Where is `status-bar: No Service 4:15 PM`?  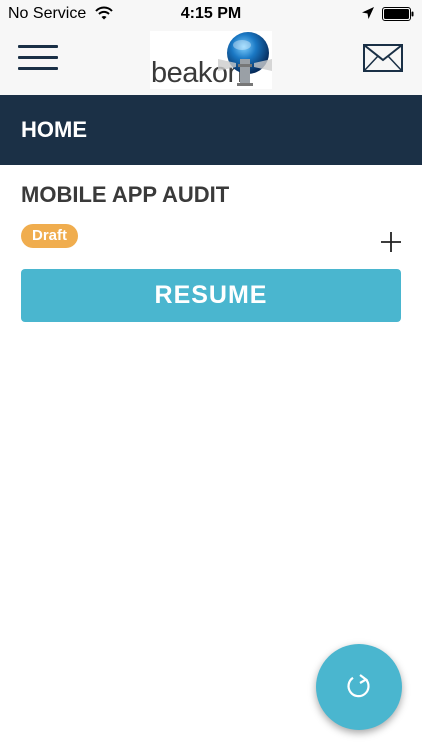
status-bar: No Service 4:15 PM is located at coordinates (211, 14).